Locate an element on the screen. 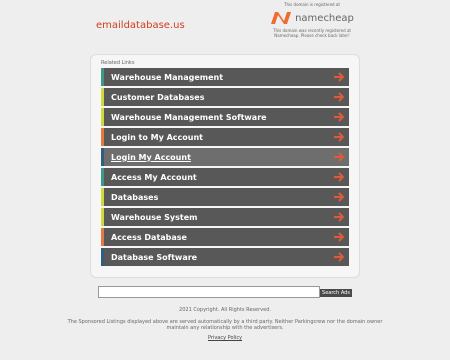 The image size is (450, 360). related-link-item: Login My Account is located at coordinates (225, 157).